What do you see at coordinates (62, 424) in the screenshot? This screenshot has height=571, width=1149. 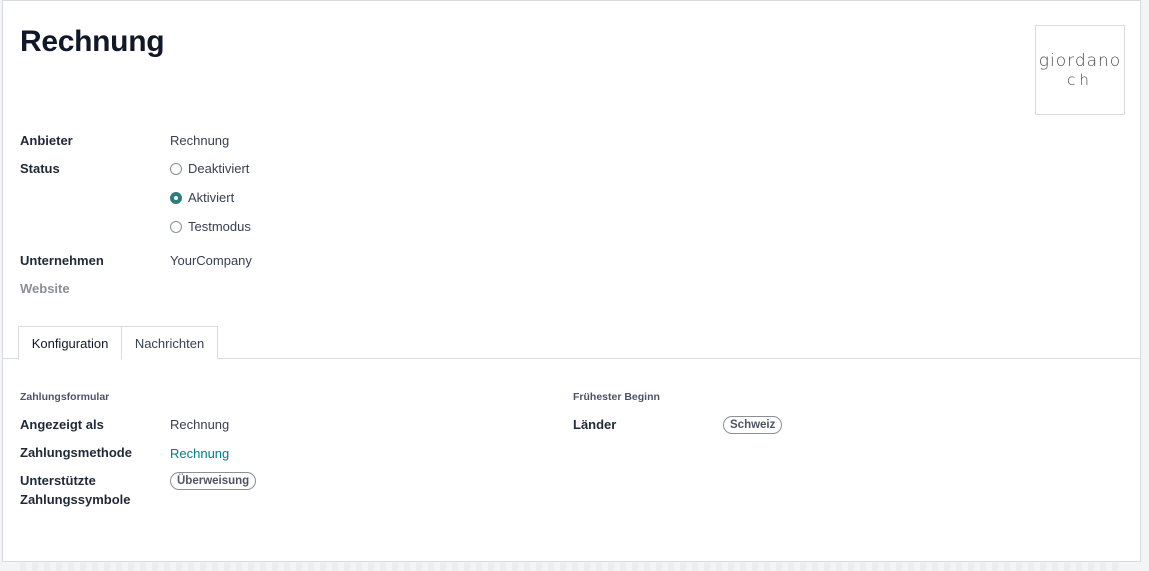 I see `displayed-as-label: Angezeigt als` at bounding box center [62, 424].